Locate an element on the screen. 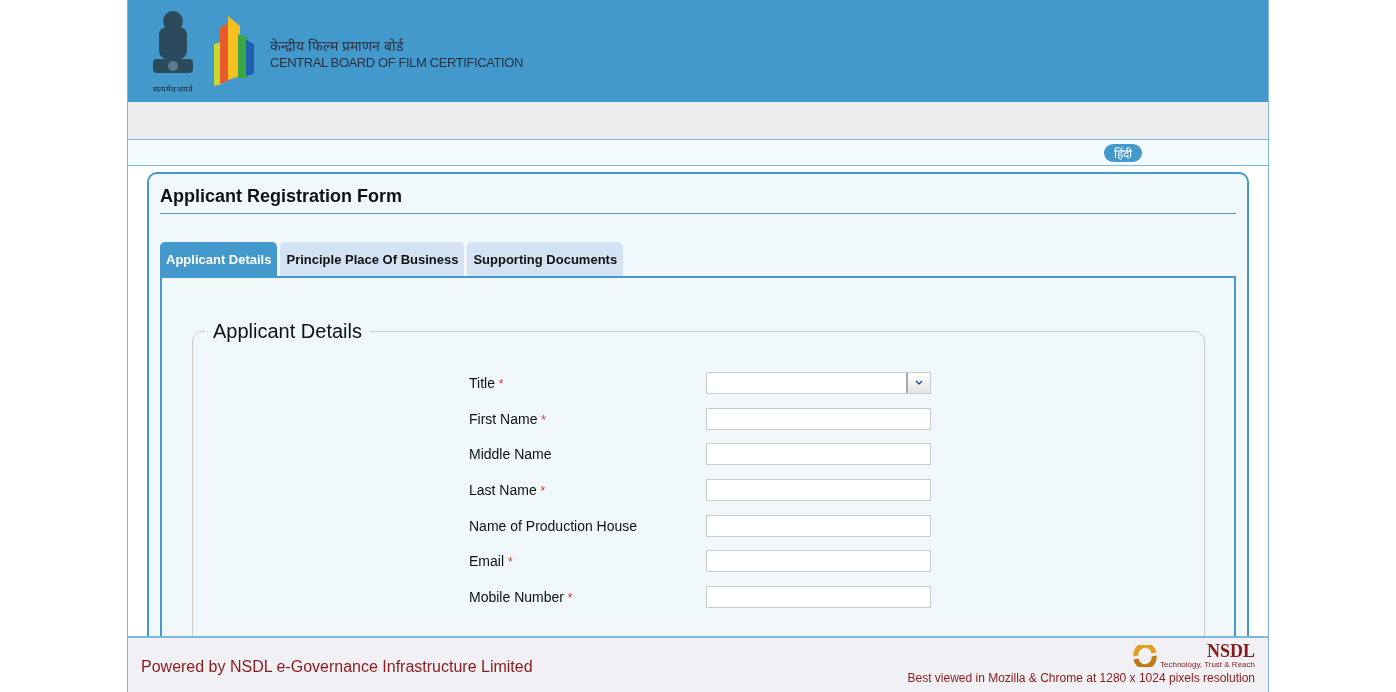 This screenshot has width=1396, height=692. tab: Principle Place Of Business is located at coordinates (372, 259).